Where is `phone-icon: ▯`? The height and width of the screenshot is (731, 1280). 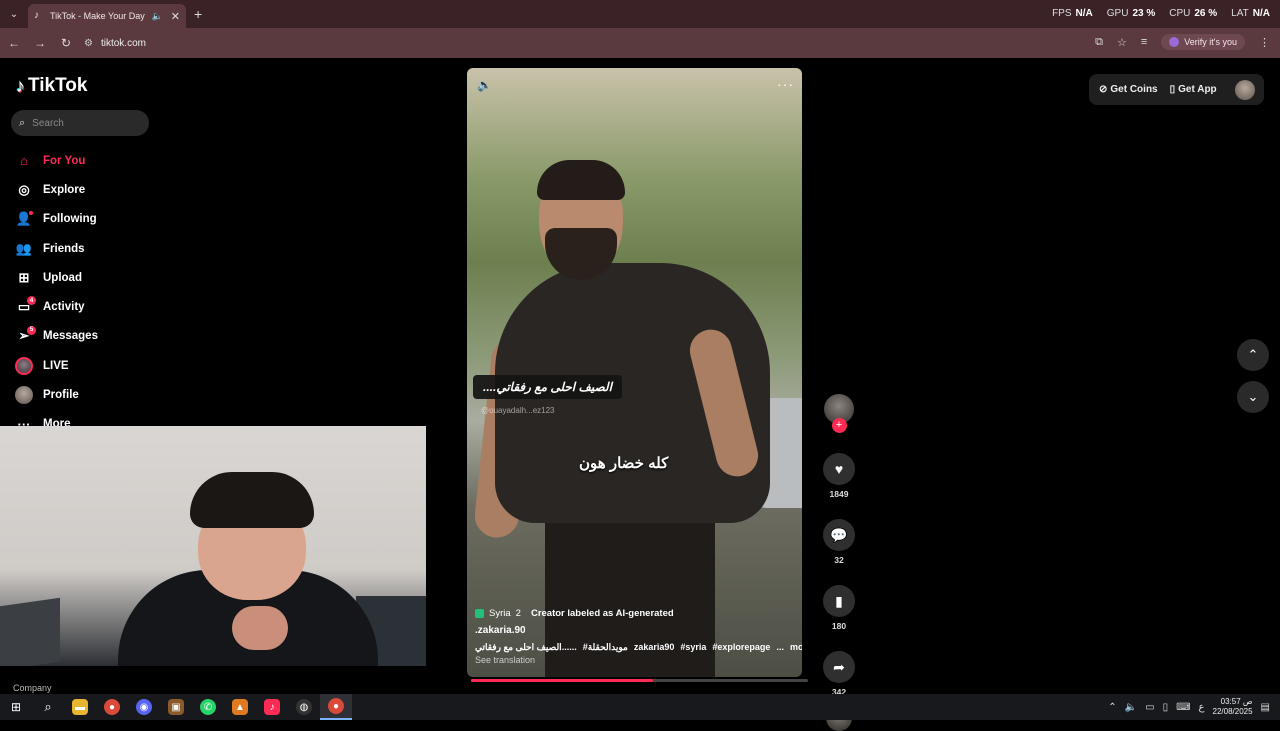 phone-icon: ▯ is located at coordinates (1172, 89).